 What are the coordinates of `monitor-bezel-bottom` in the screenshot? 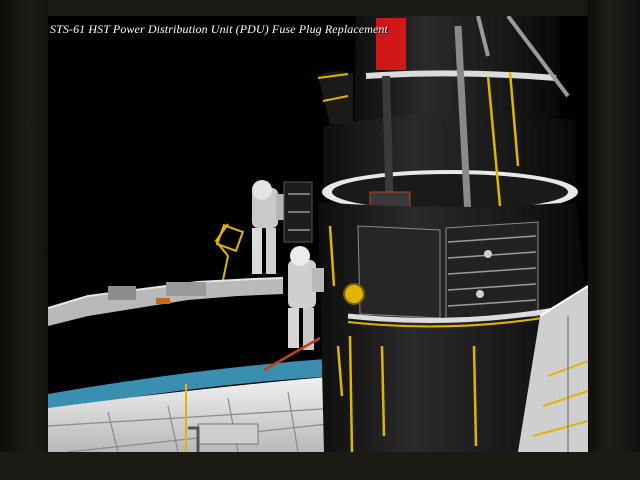 It's located at (320, 466).